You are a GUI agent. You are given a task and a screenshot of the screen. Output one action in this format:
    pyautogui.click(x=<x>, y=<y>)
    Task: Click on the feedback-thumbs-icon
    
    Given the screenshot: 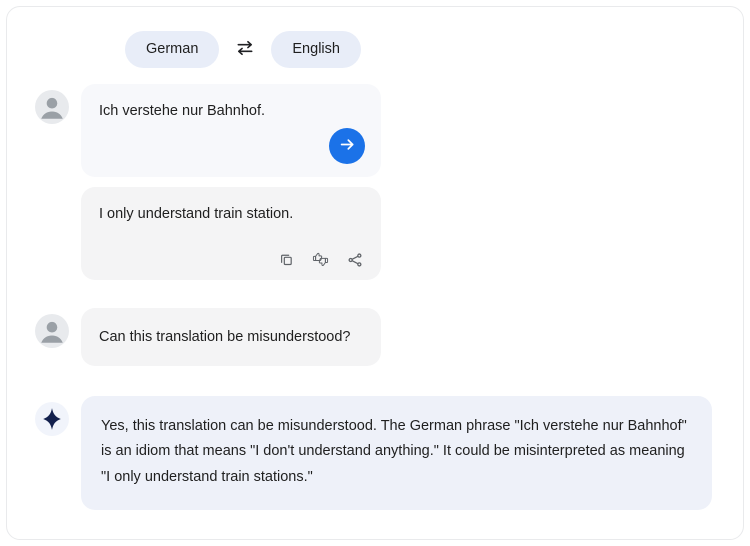 What is the action you would take?
    pyautogui.click(x=320, y=259)
    